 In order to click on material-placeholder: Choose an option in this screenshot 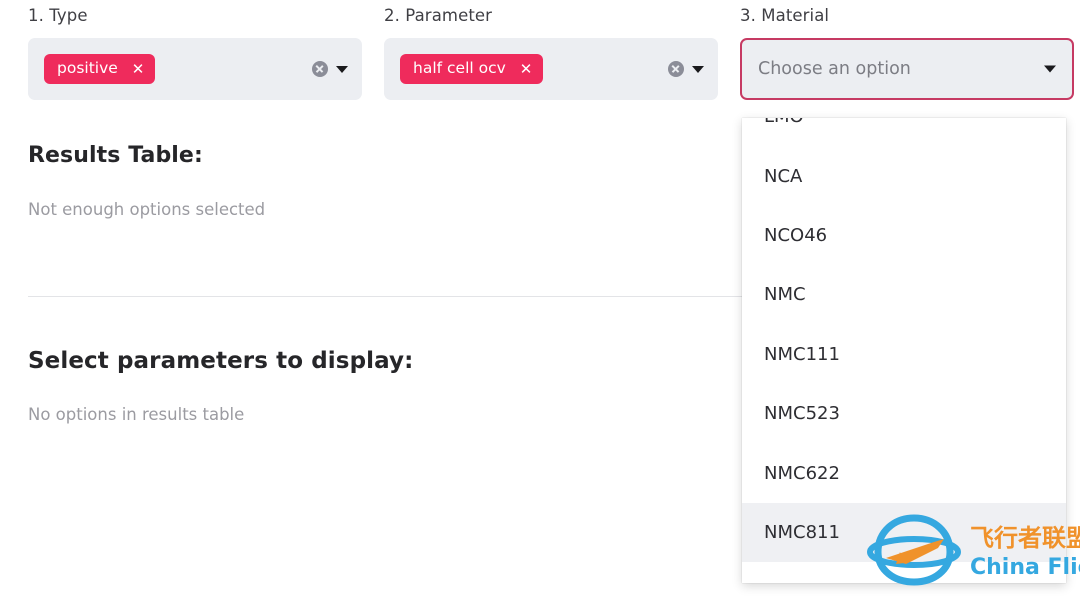, I will do `click(834, 69)`.